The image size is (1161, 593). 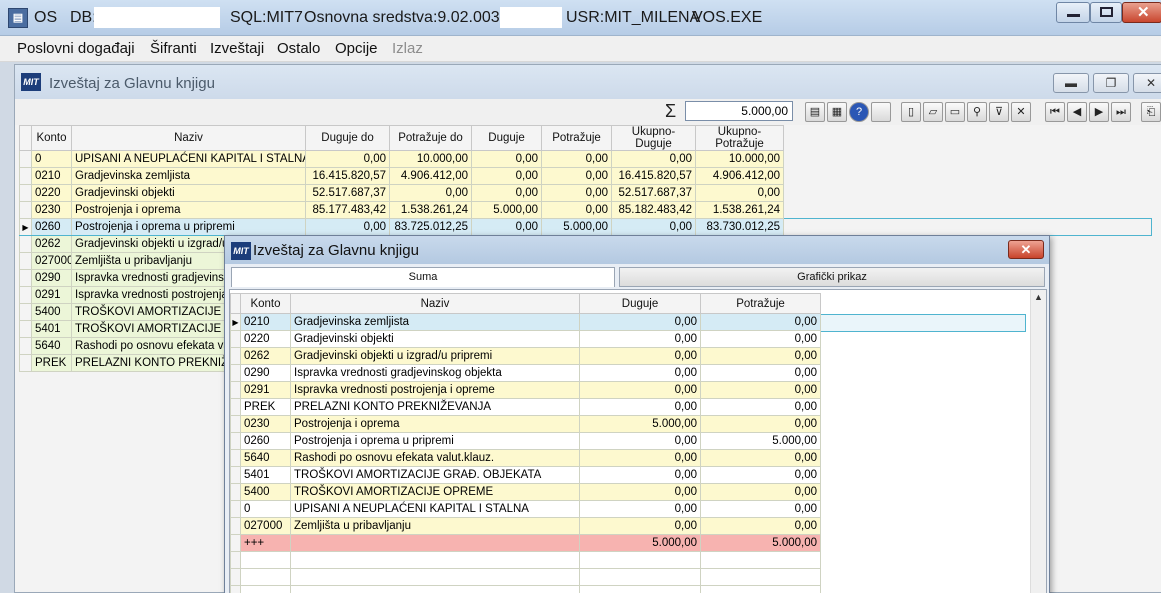 I want to click on child-restore-button: ❐, so click(x=1111, y=83).